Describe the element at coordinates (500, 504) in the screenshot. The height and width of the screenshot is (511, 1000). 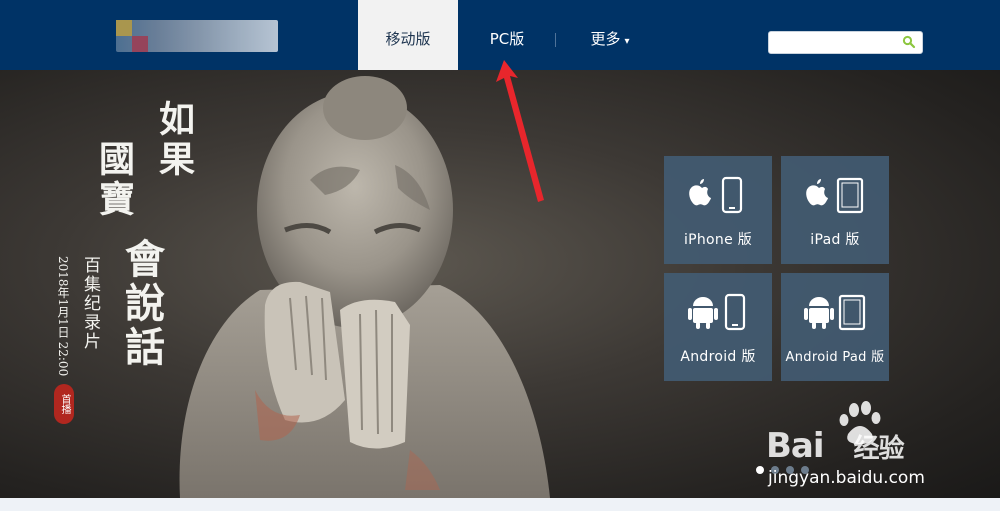
I see `page-bottom-strip` at that location.